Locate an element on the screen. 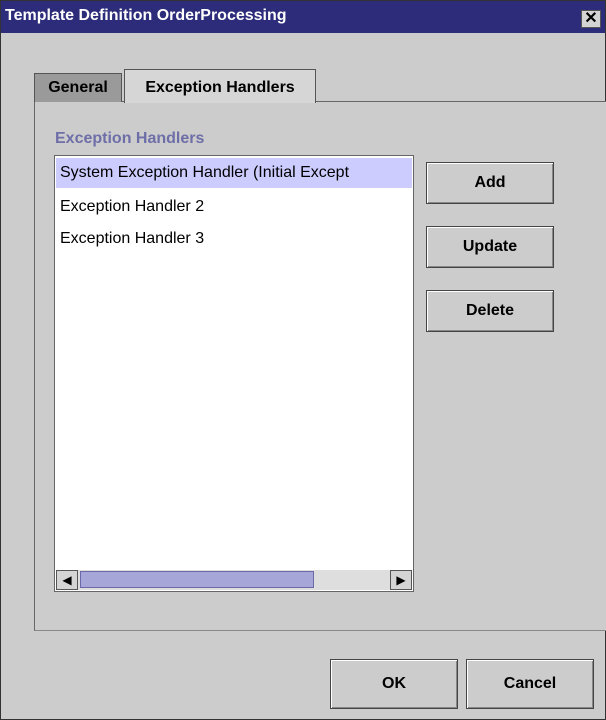  add-button: Add is located at coordinates (490, 183).